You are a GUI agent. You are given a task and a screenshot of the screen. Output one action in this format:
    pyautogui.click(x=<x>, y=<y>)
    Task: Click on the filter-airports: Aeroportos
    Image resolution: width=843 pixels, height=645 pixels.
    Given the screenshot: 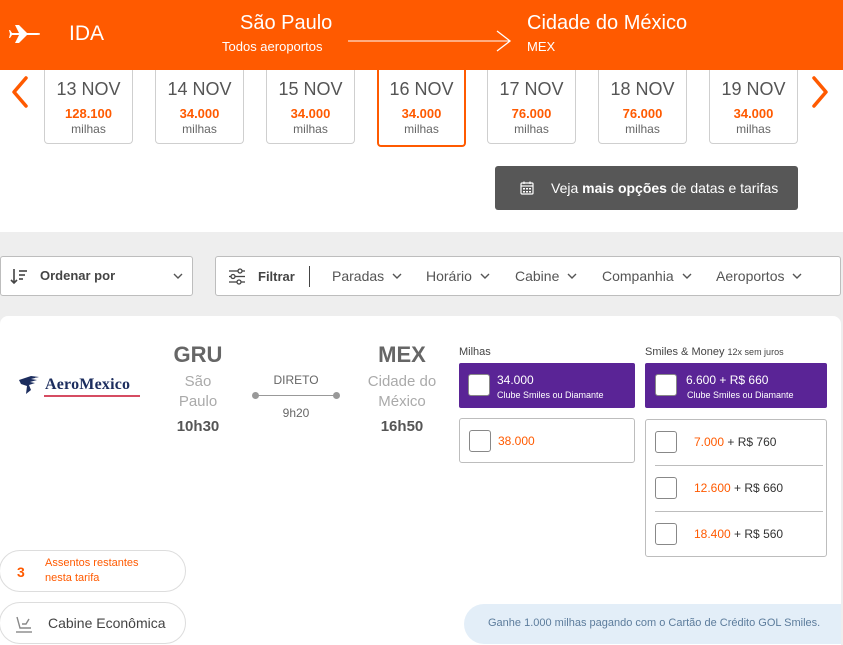 What is the action you would take?
    pyautogui.click(x=759, y=276)
    